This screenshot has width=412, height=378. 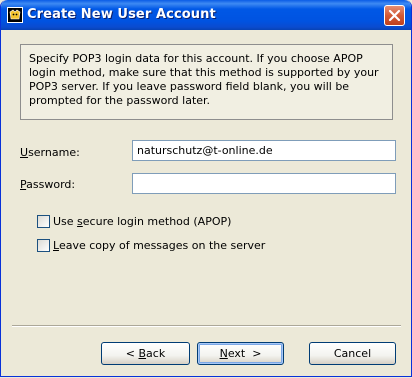 I want to click on next-label-post: ext >, so click(x=244, y=353).